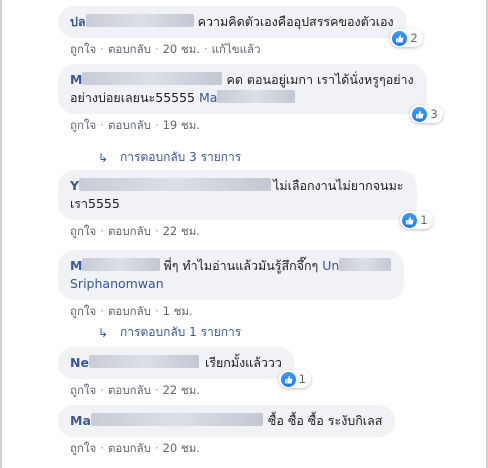 The image size is (488, 468). I want to click on comment-bubble: Ne เรียกมั้งแล้ววว 1, so click(184, 367).